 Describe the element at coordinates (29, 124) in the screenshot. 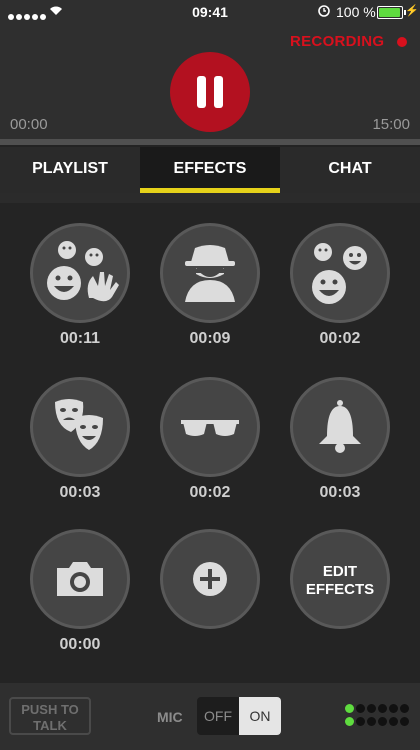

I see `elapsed-time: 00:00` at that location.